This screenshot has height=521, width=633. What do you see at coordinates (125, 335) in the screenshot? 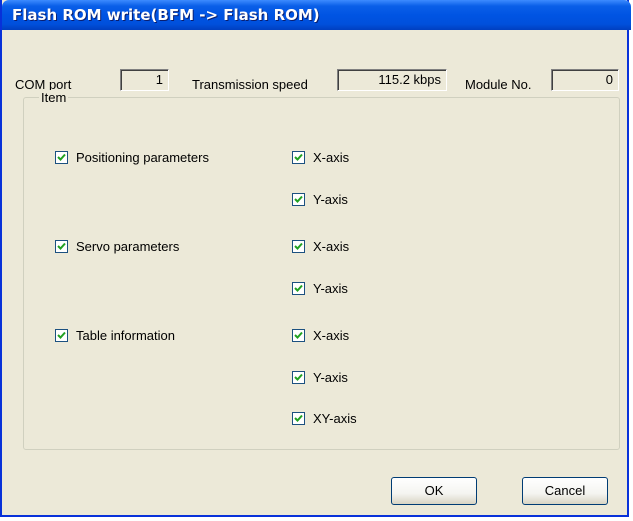
I see `table-information-label: Table information` at bounding box center [125, 335].